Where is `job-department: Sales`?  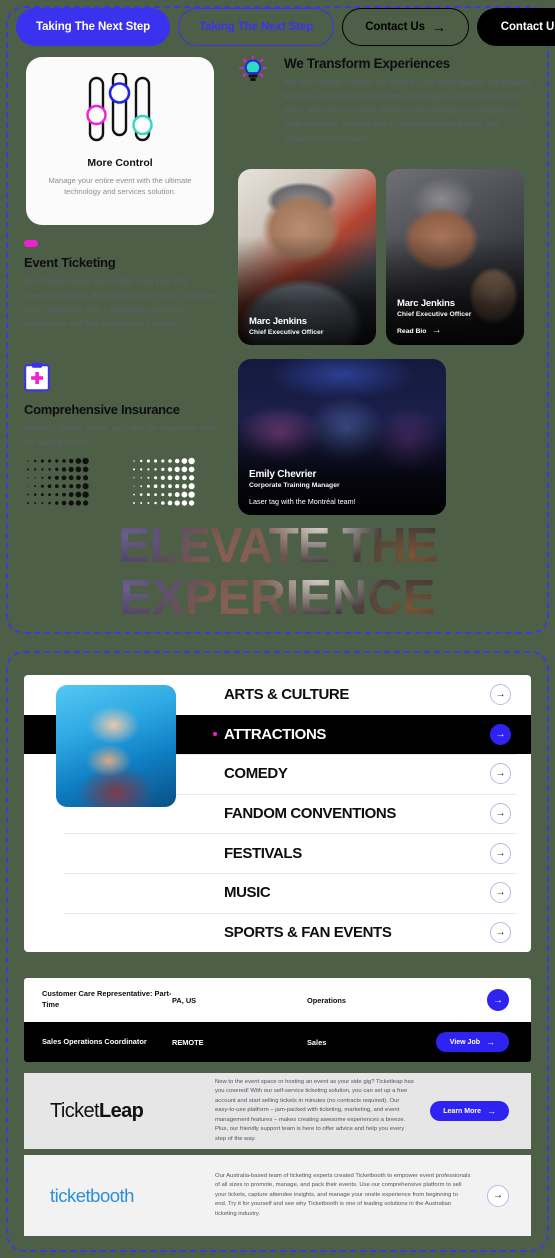
job-department: Sales is located at coordinates (317, 1042).